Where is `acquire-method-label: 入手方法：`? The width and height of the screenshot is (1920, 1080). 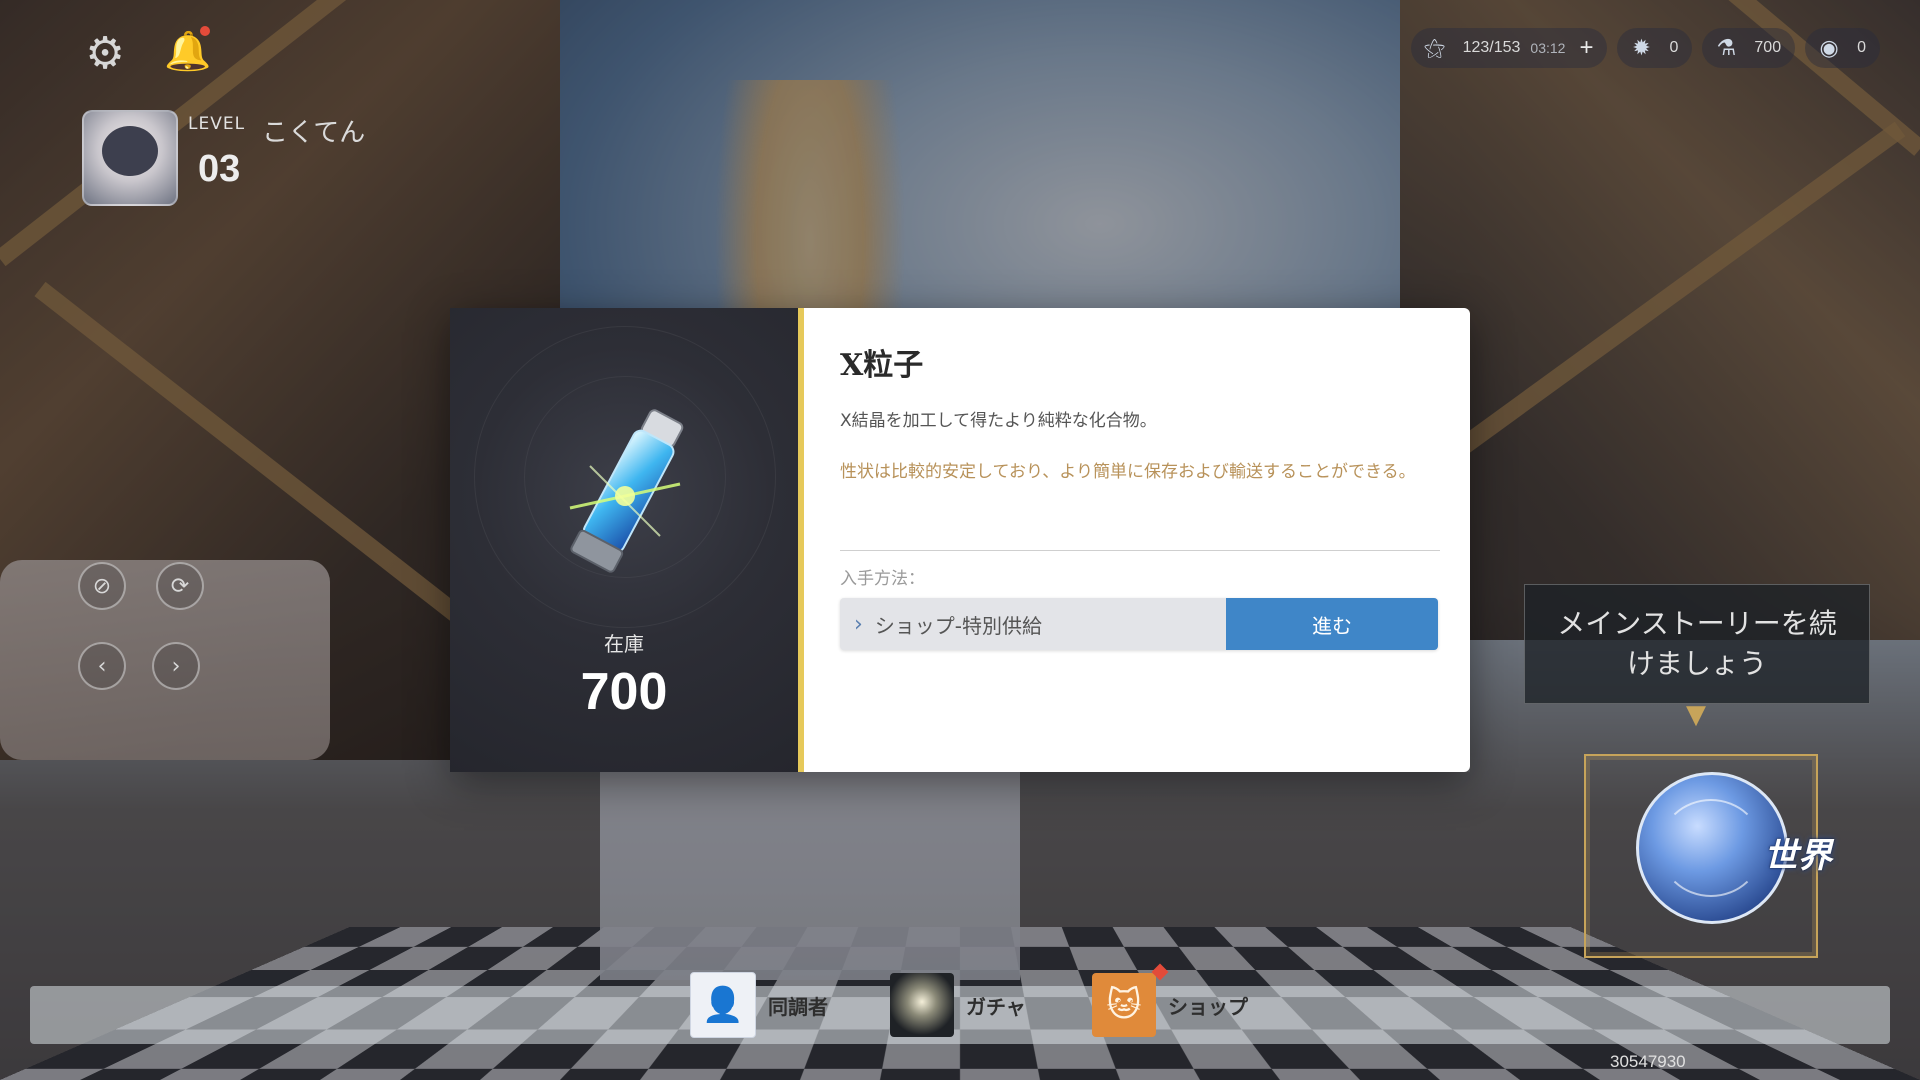 acquire-method-label: 入手方法： is located at coordinates (882, 579).